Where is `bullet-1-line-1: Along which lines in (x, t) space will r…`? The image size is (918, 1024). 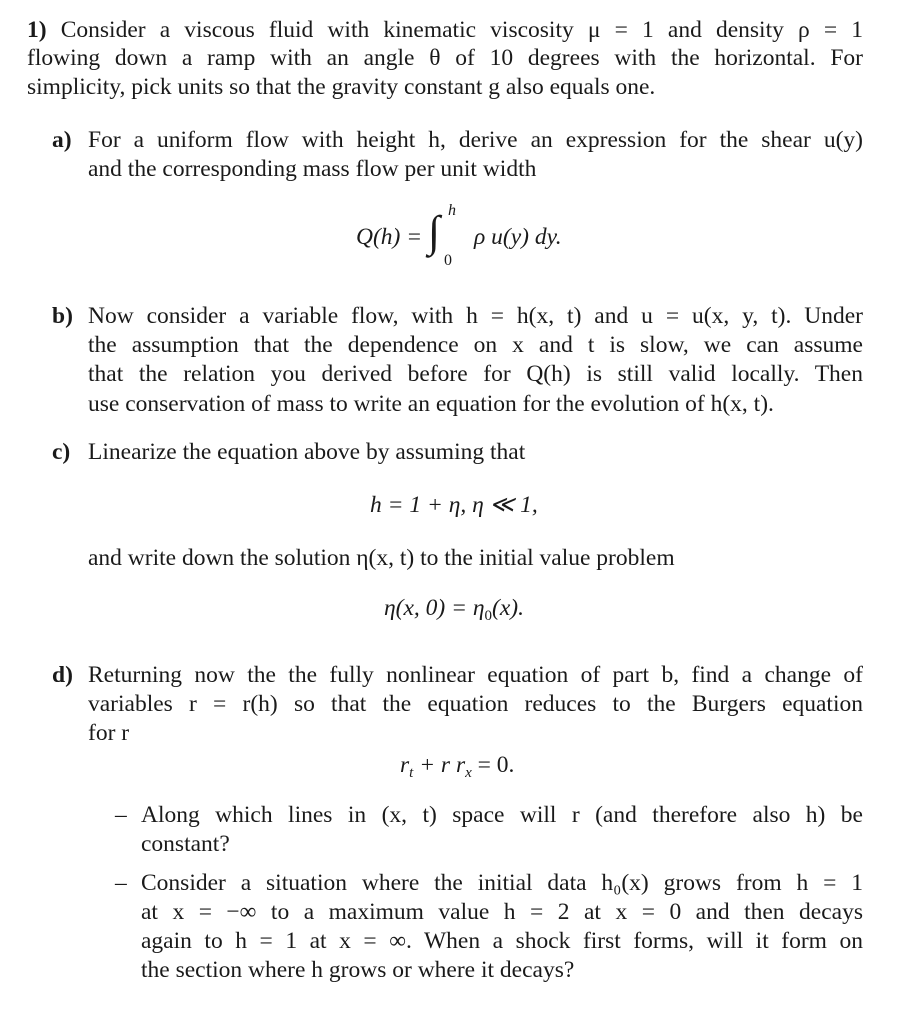 bullet-1-line-1: Along which lines in (x, t) space will r… is located at coordinates (502, 815).